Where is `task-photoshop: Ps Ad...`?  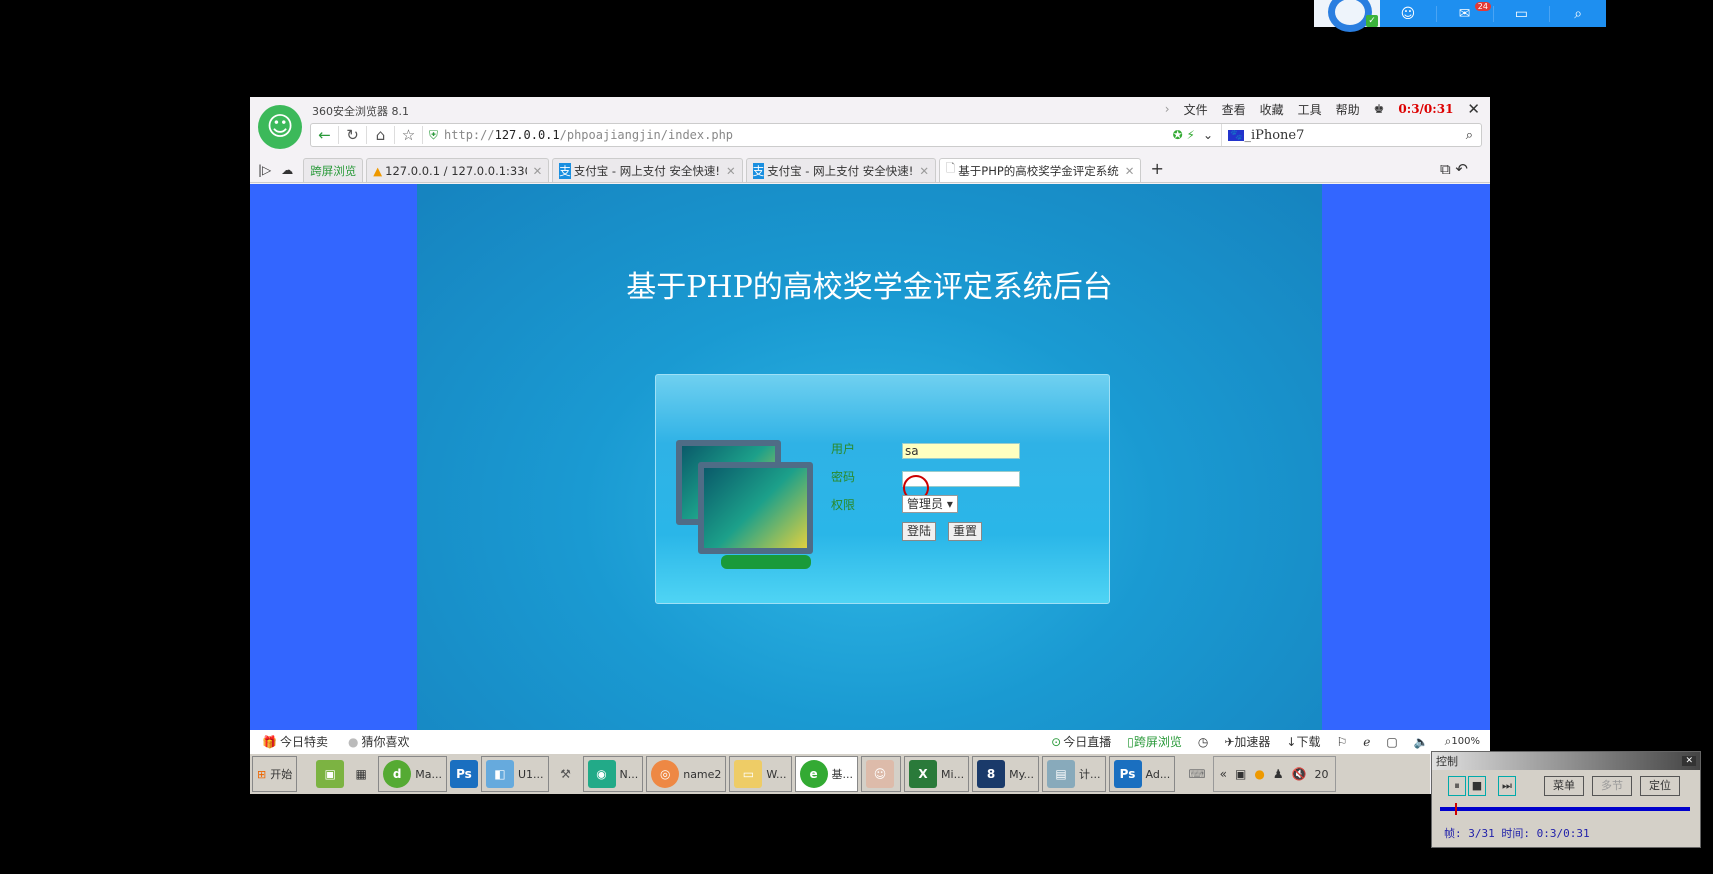 task-photoshop: Ps Ad... is located at coordinates (1142, 774).